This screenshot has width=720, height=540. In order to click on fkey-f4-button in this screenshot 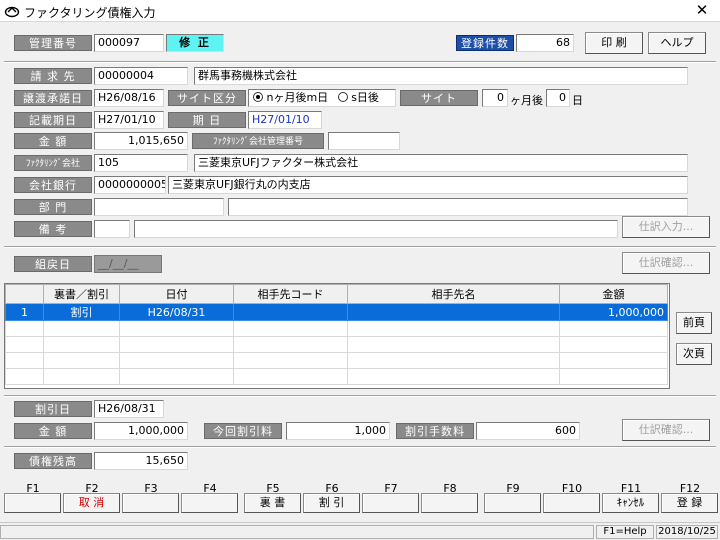, I will do `click(209, 503)`.